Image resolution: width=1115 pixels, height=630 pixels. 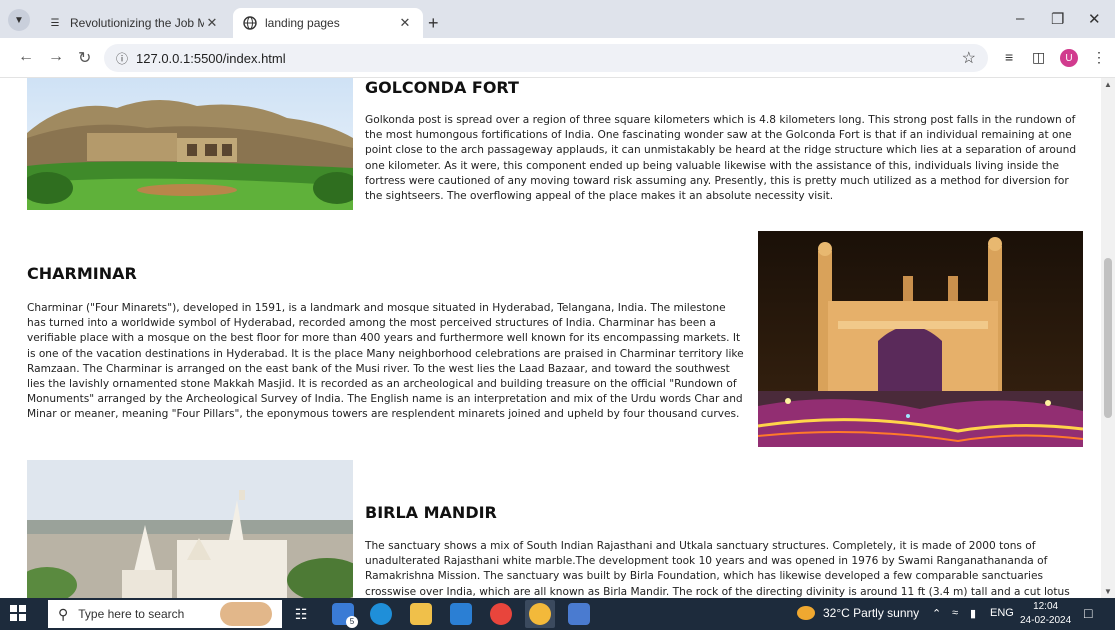 I want to click on new-tab-plus-icon: +, so click(x=433, y=23).